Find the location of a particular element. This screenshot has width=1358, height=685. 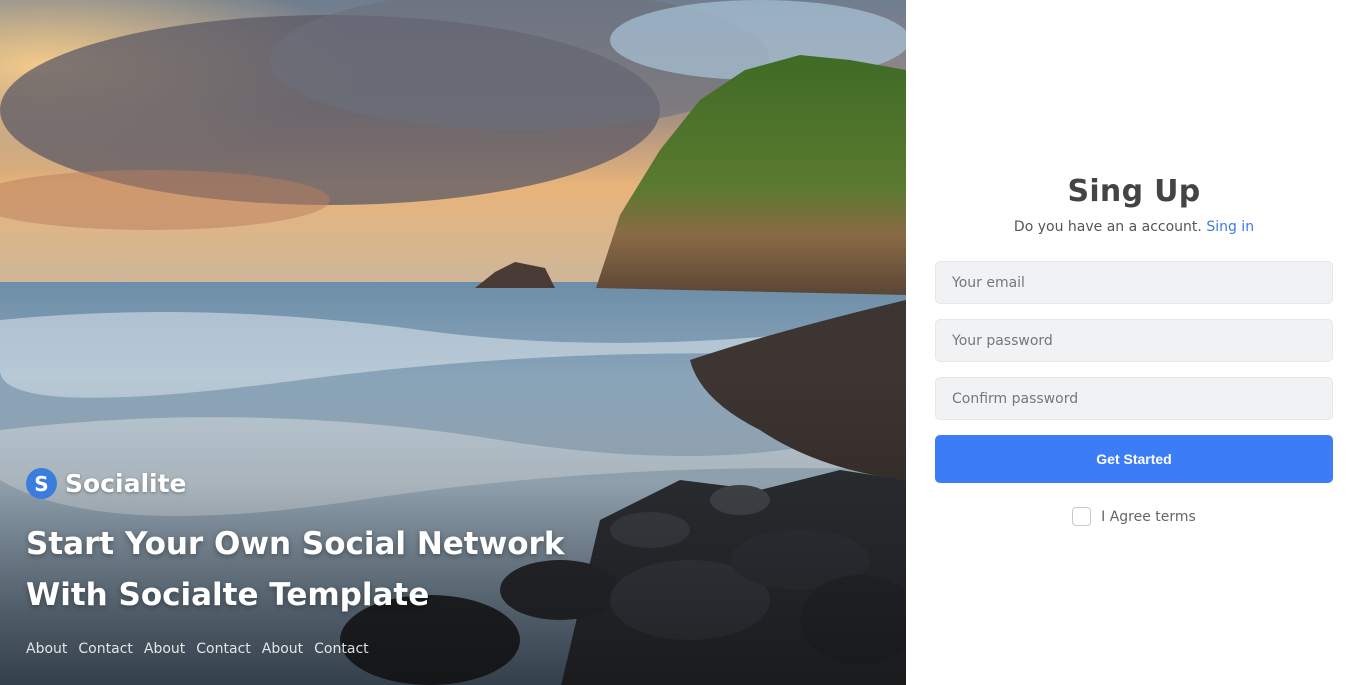

signin-prompt-text: Do you have an a account. is located at coordinates (1107, 227).